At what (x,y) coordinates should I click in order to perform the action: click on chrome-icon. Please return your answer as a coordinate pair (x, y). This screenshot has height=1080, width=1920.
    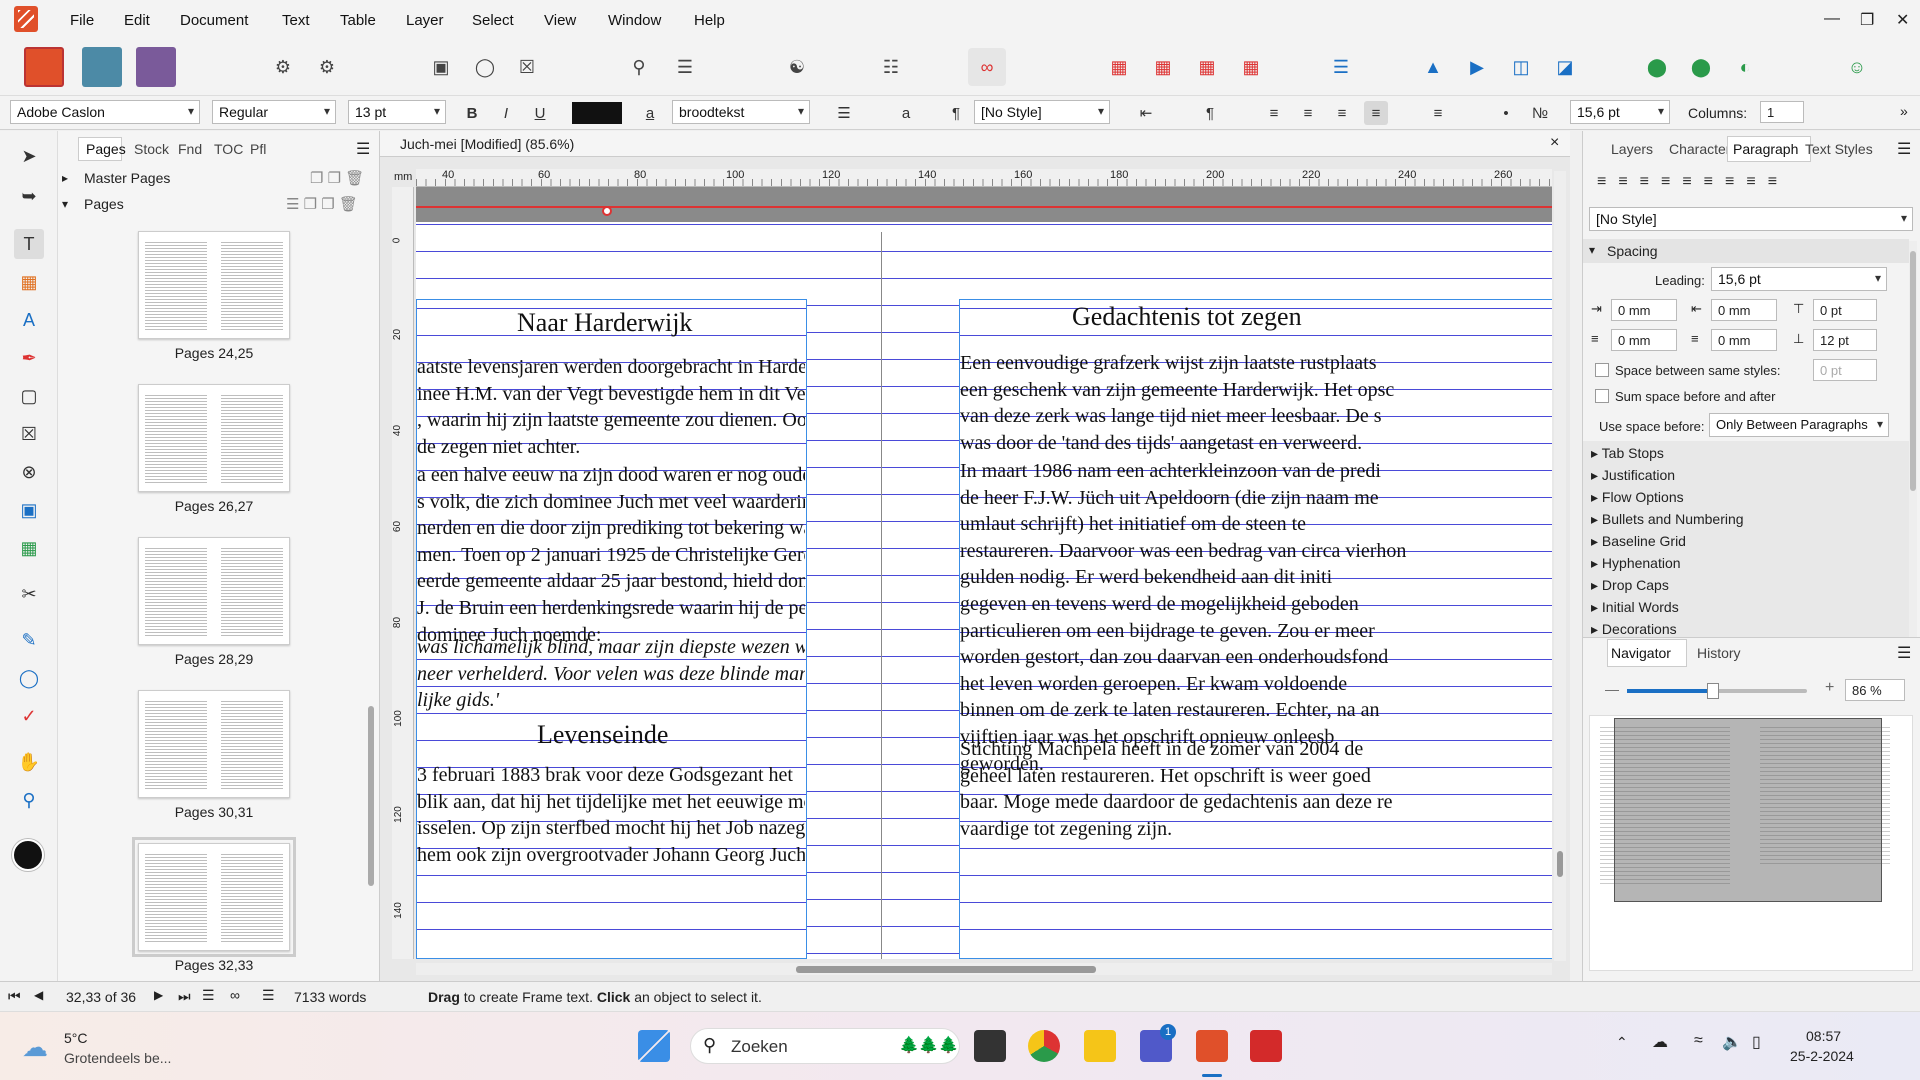
    Looking at the image, I should click on (1044, 1046).